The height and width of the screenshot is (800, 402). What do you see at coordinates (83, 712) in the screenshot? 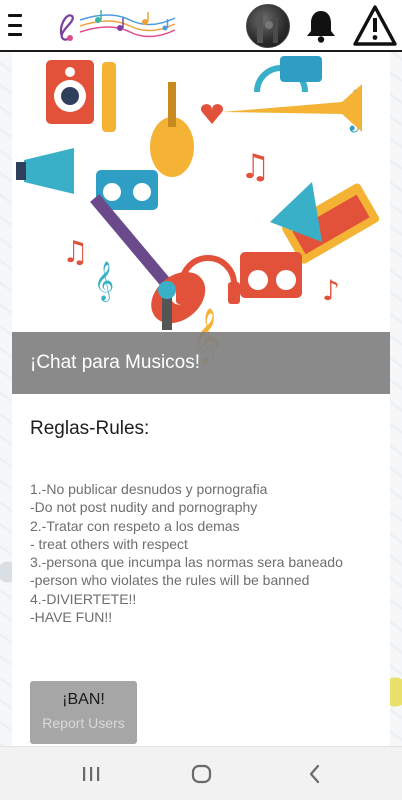
I see `report-users-button: ¡BAN! Report Users` at bounding box center [83, 712].